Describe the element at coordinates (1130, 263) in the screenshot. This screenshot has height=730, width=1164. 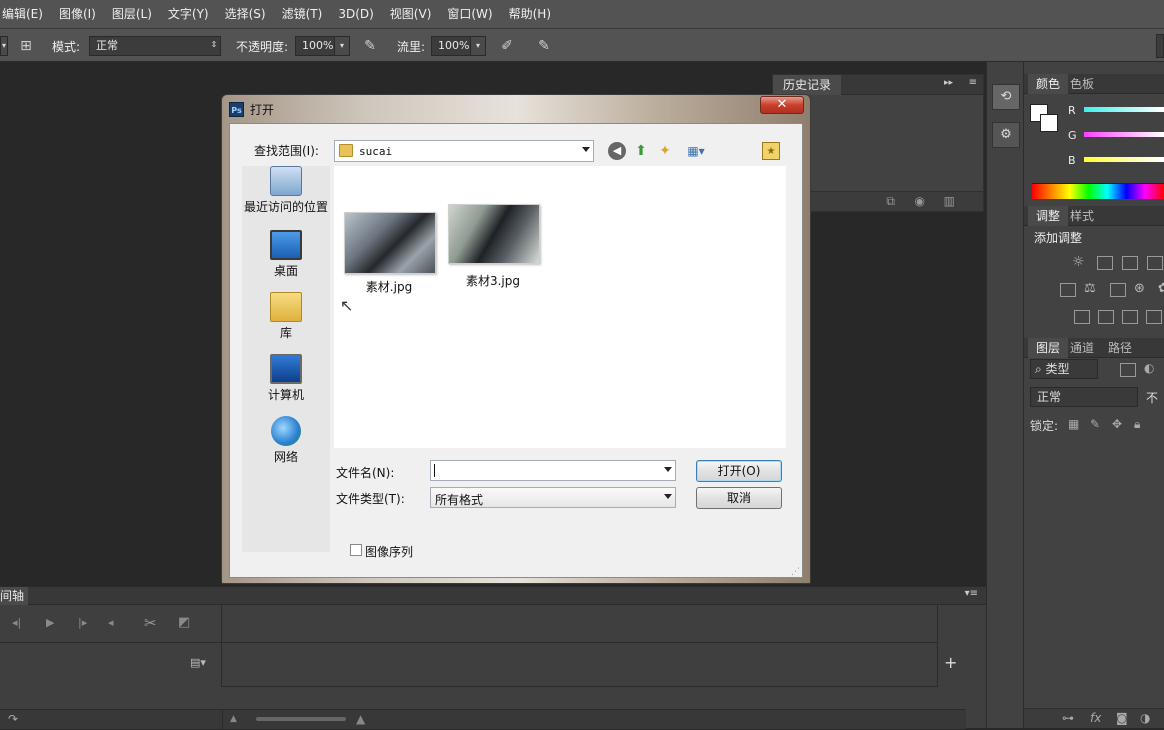
I see `curves-icon` at that location.